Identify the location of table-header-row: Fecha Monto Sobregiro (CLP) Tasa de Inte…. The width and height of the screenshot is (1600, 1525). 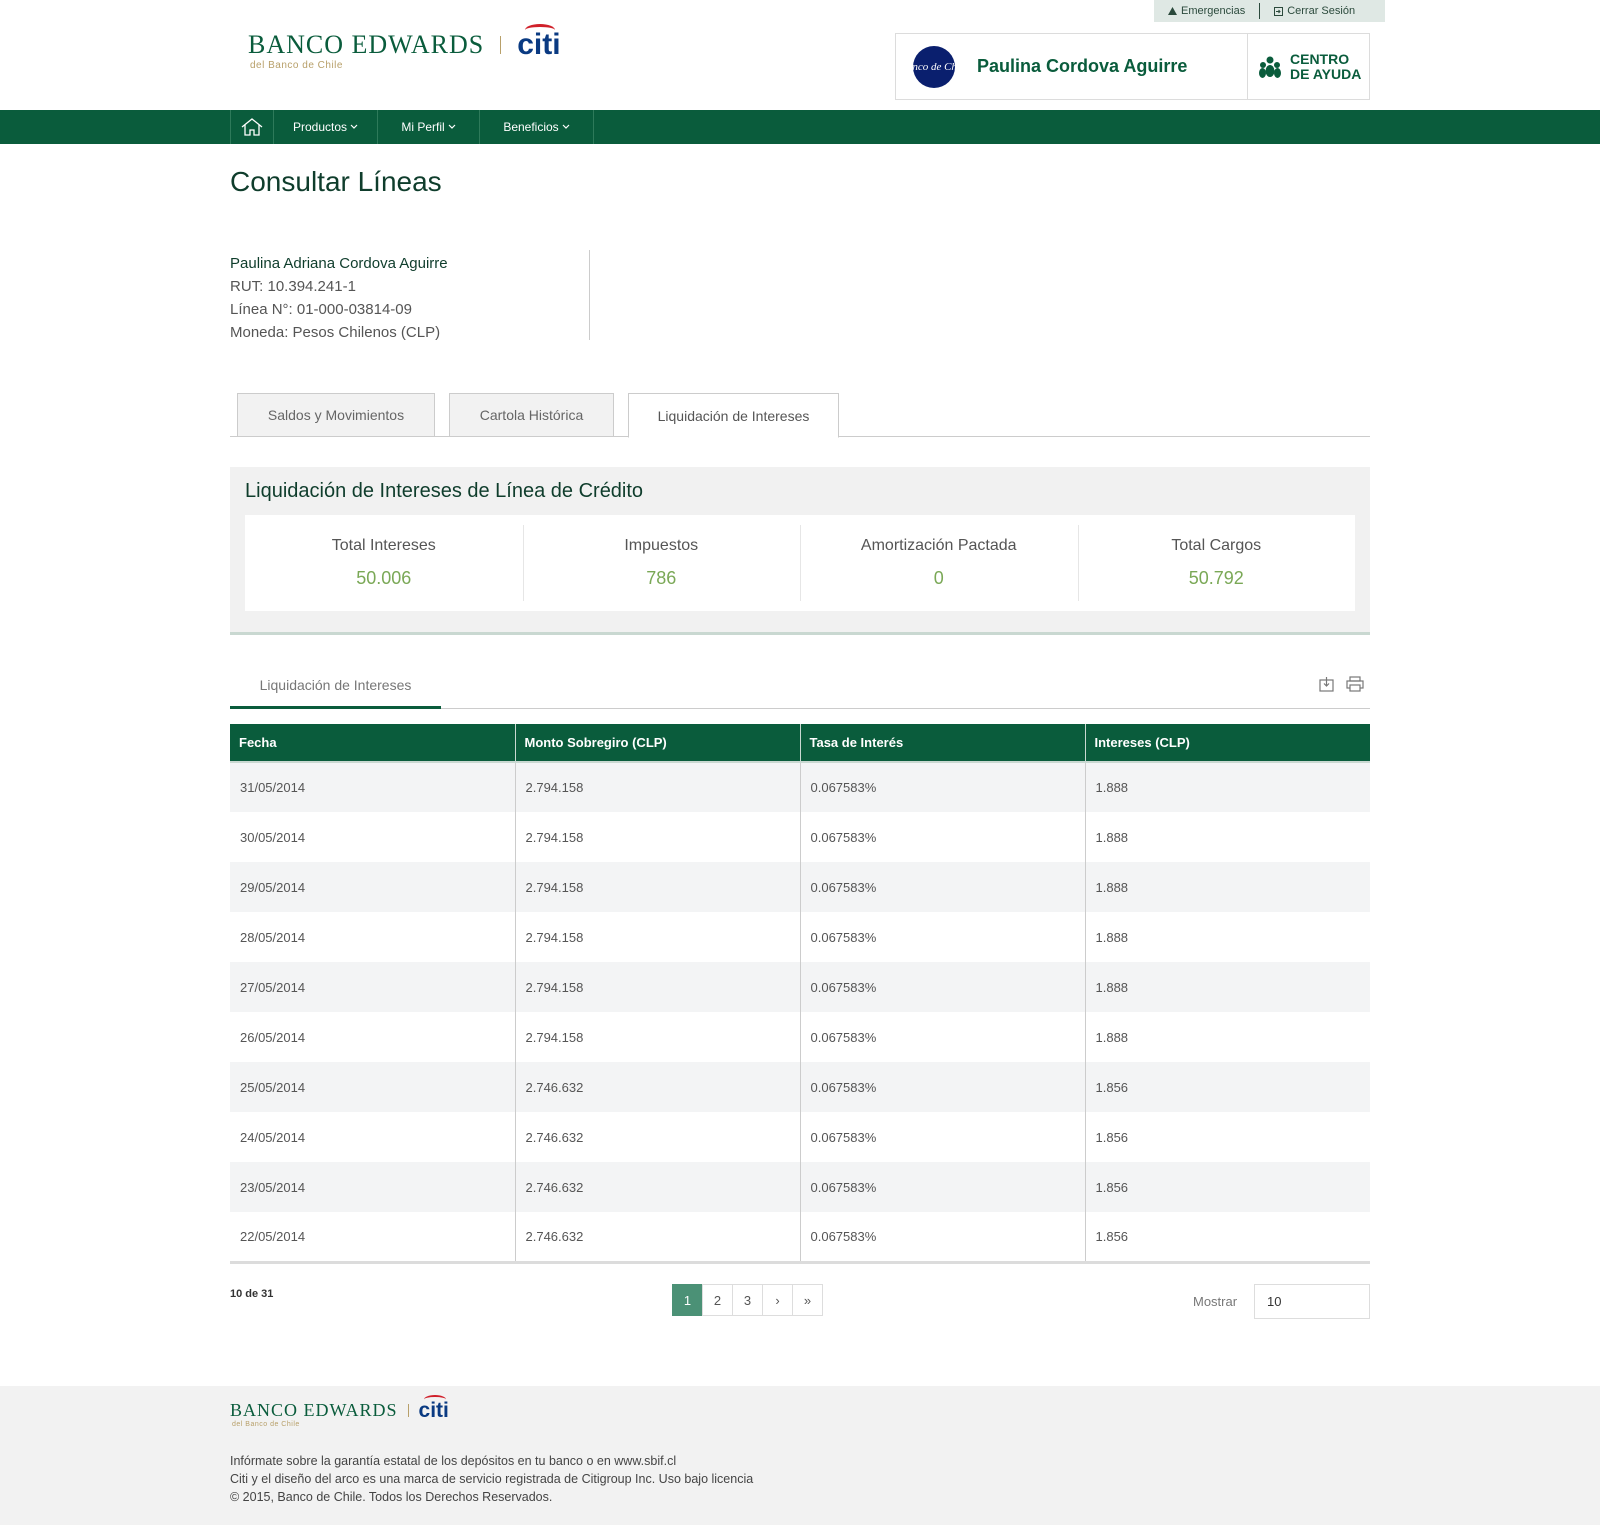
(800, 743).